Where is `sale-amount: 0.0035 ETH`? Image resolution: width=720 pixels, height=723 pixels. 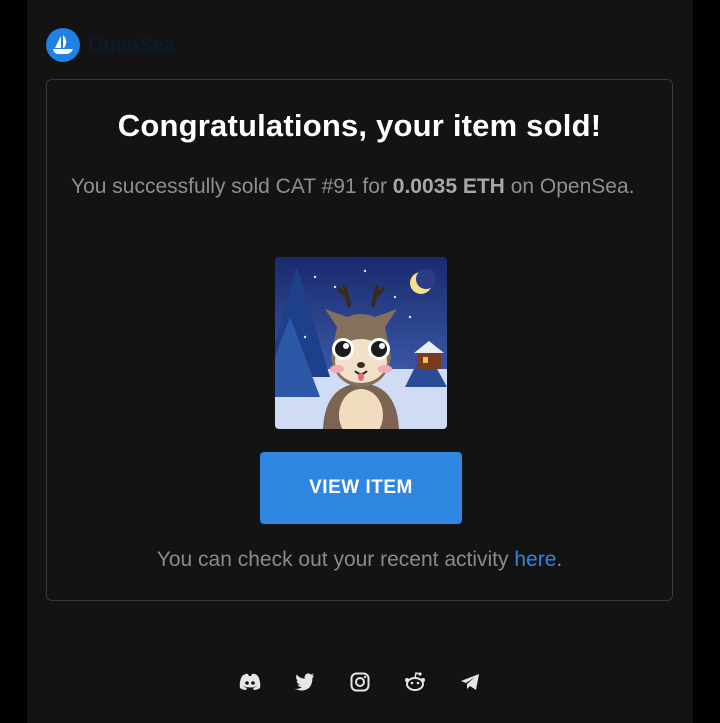
sale-amount: 0.0035 ETH is located at coordinates (448, 186).